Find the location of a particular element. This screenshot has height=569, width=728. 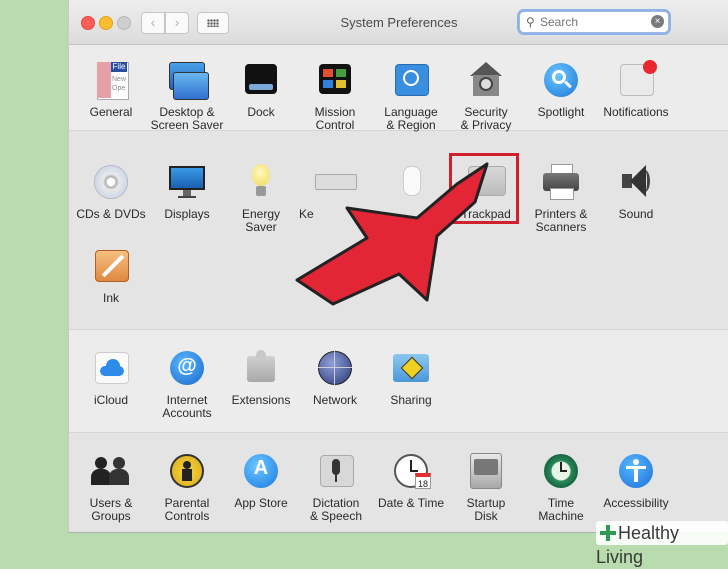

pane-spotlight: Spotlight is located at coordinates (561, 89).